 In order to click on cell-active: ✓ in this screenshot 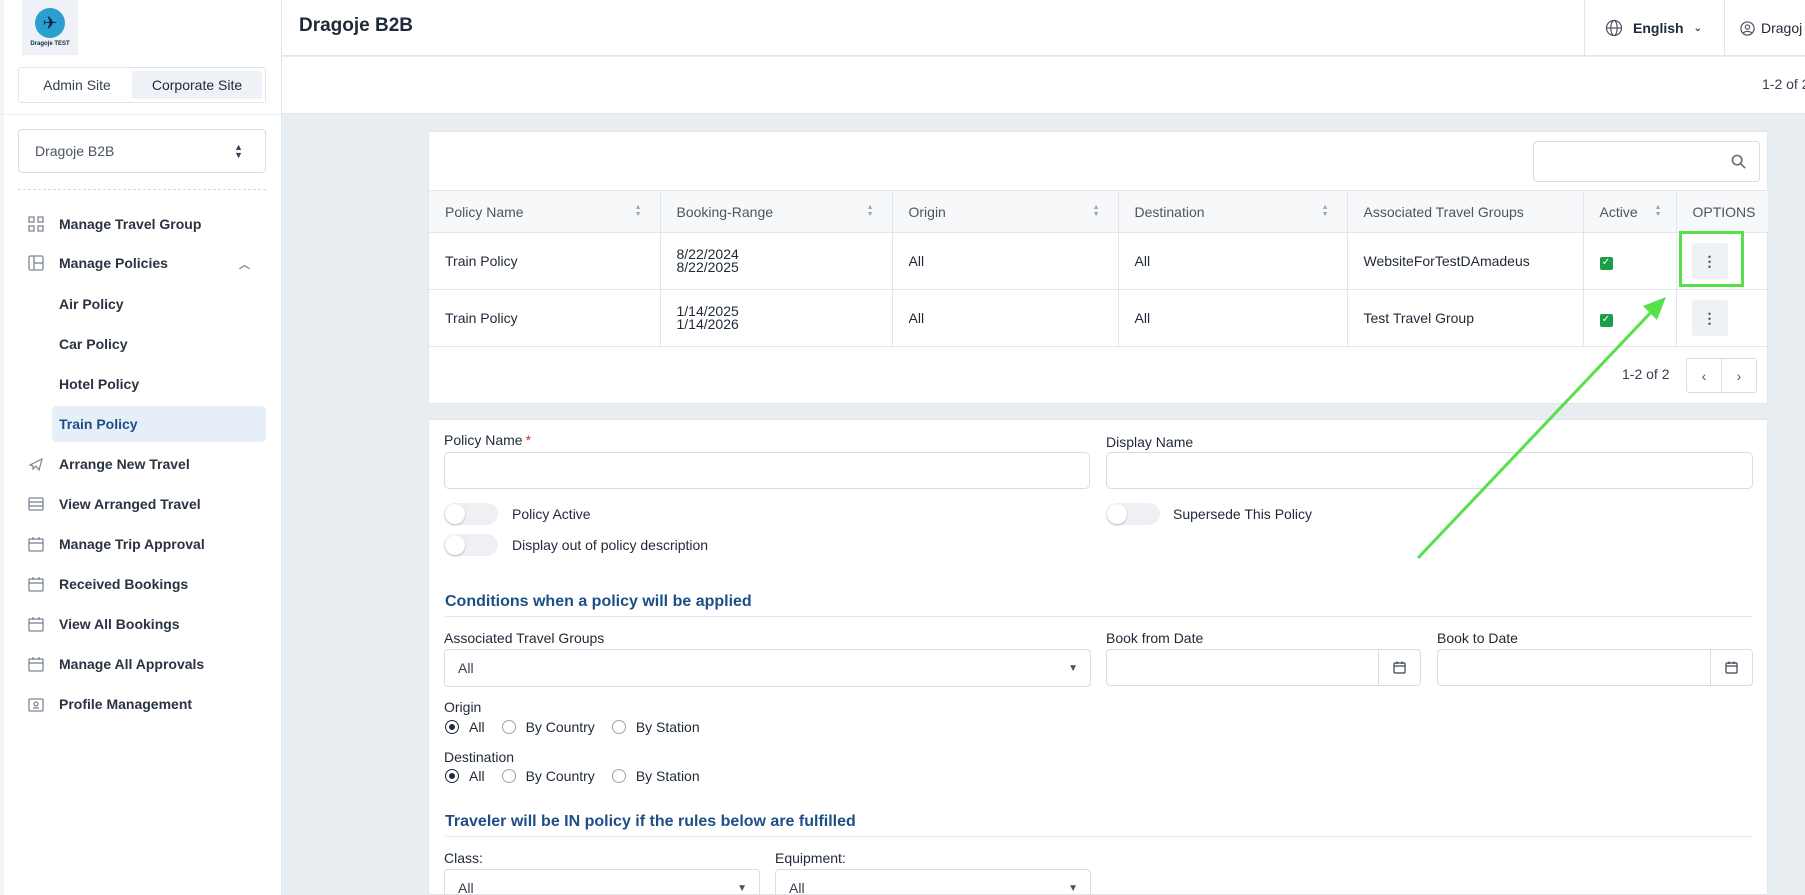, I will do `click(1630, 318)`.